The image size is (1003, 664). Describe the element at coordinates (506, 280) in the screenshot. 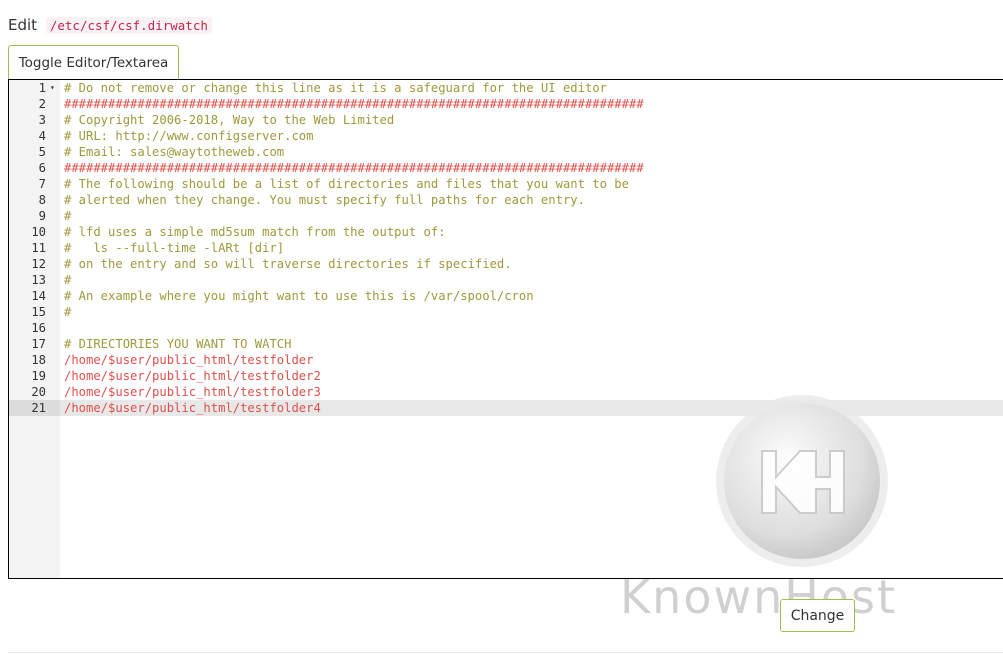

I see `code-line: 13 #` at that location.